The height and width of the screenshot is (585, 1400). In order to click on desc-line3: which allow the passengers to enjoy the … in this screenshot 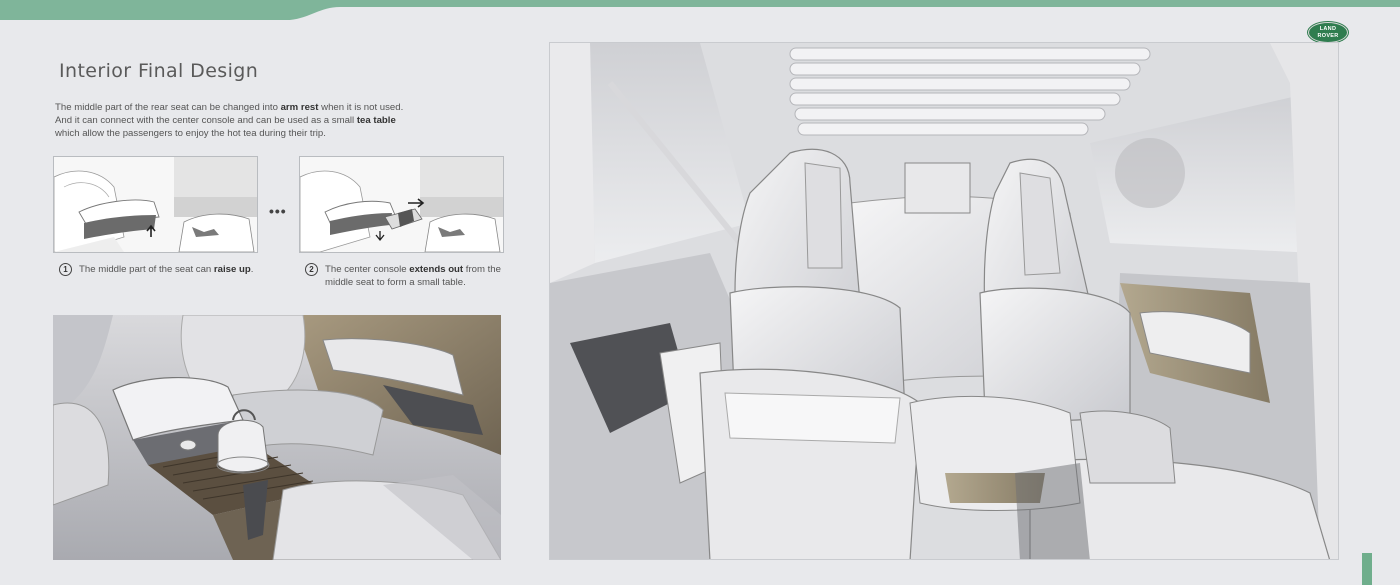, I will do `click(190, 133)`.